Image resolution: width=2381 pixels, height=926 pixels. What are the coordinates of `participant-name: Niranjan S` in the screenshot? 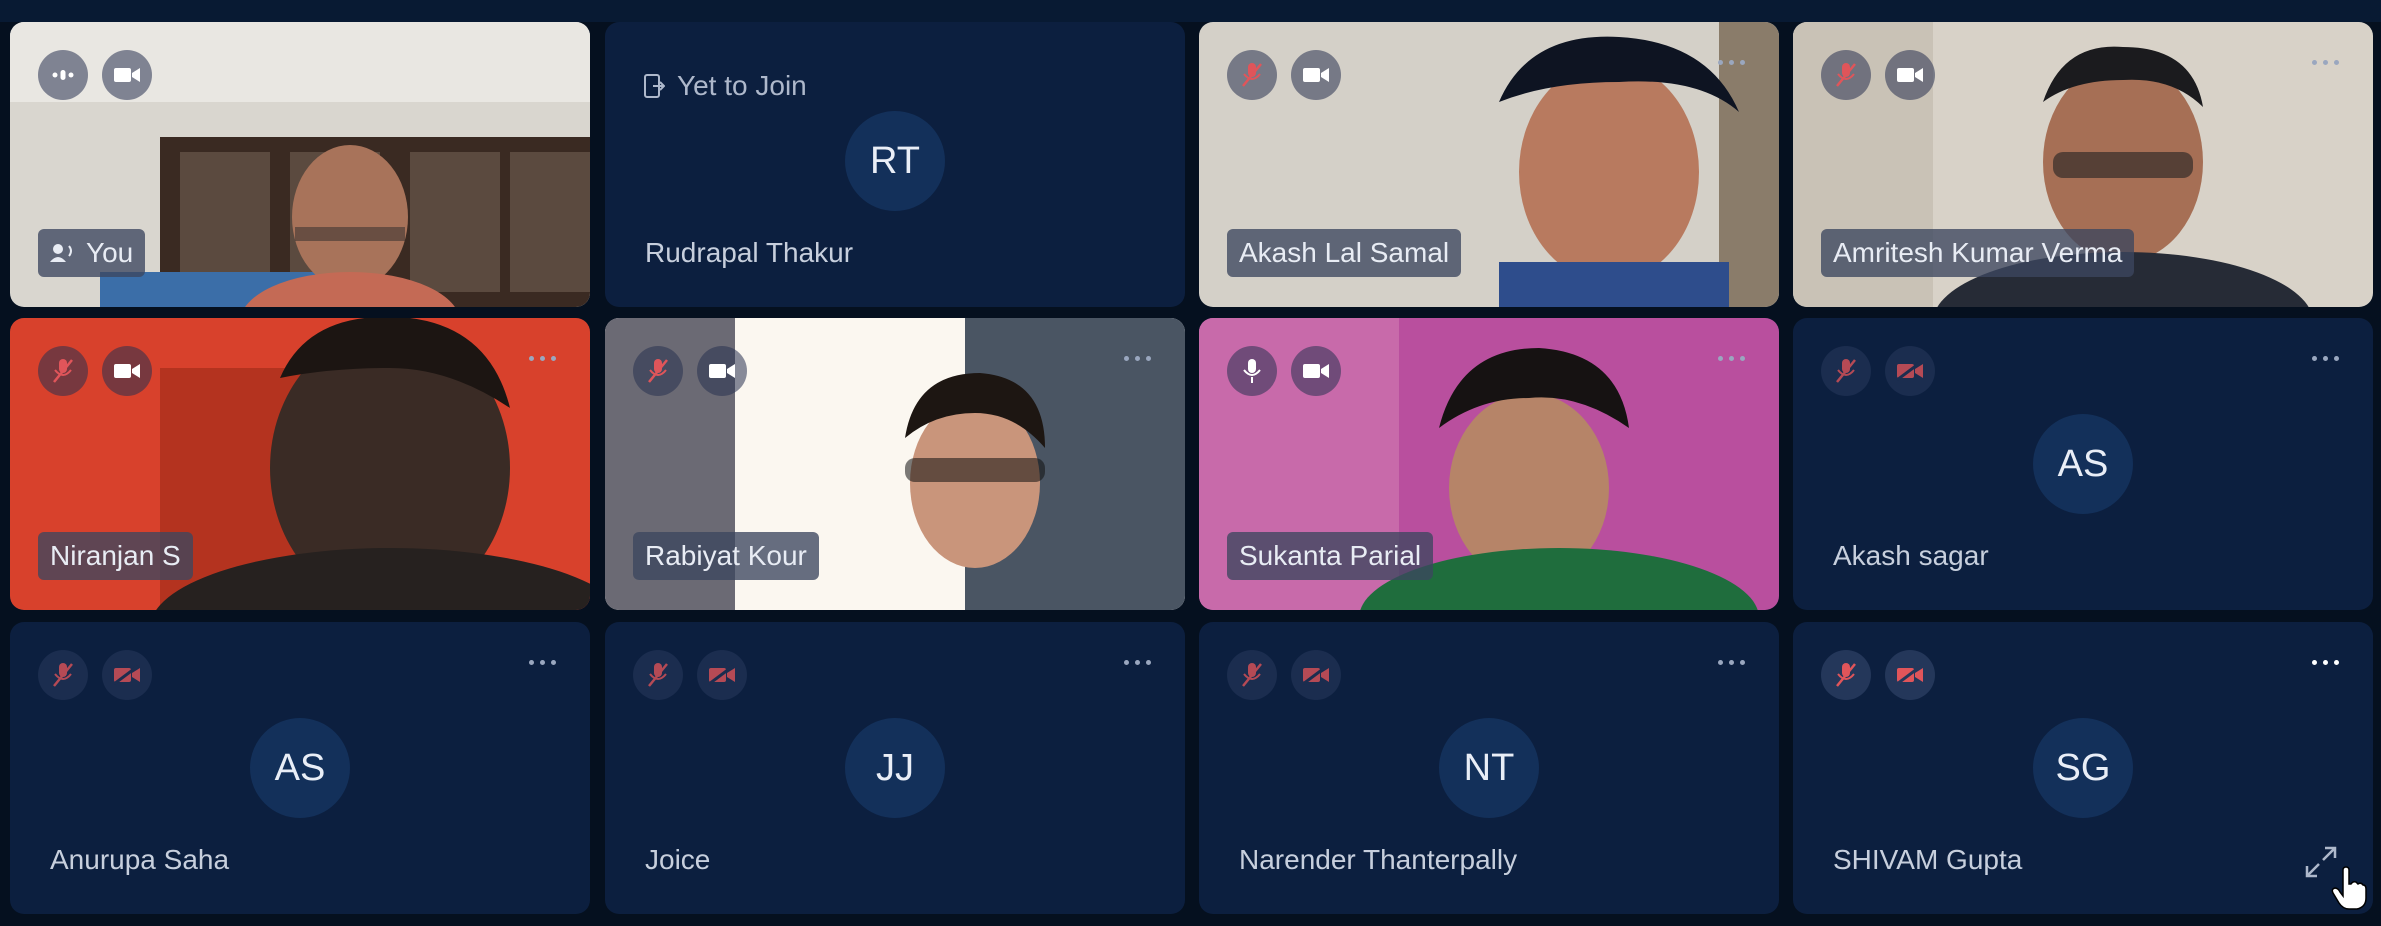 It's located at (115, 556).